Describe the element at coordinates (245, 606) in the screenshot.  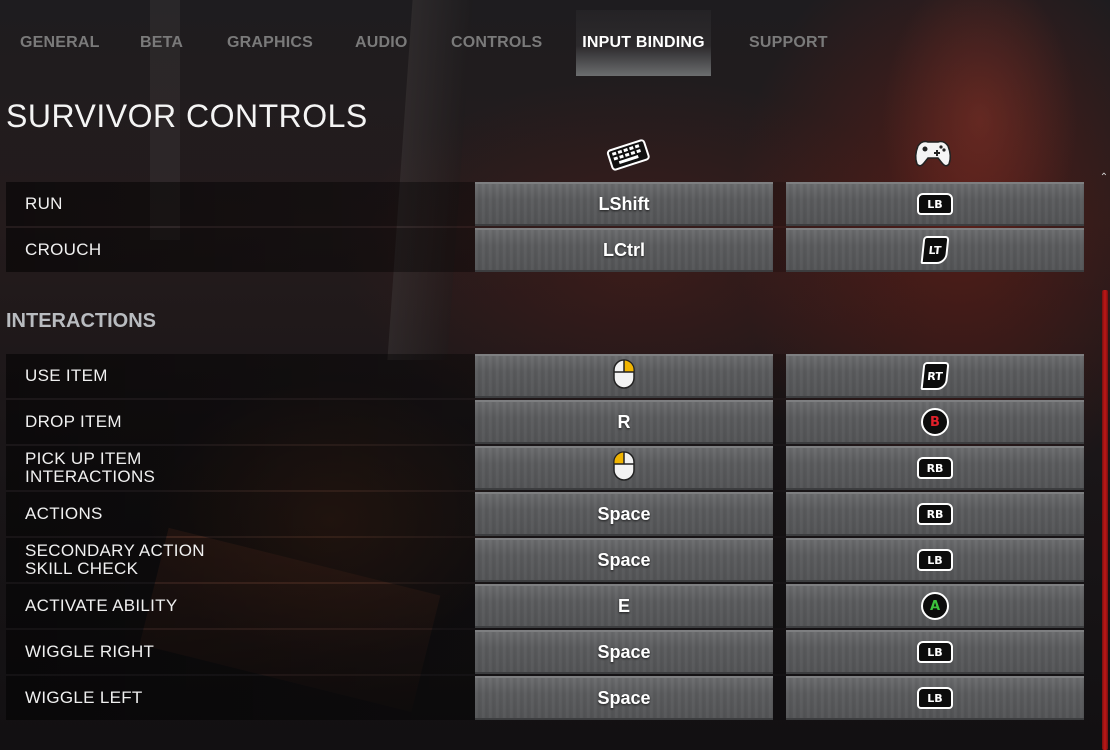
I see `binding-label: ACTIVATE ABILITY` at that location.